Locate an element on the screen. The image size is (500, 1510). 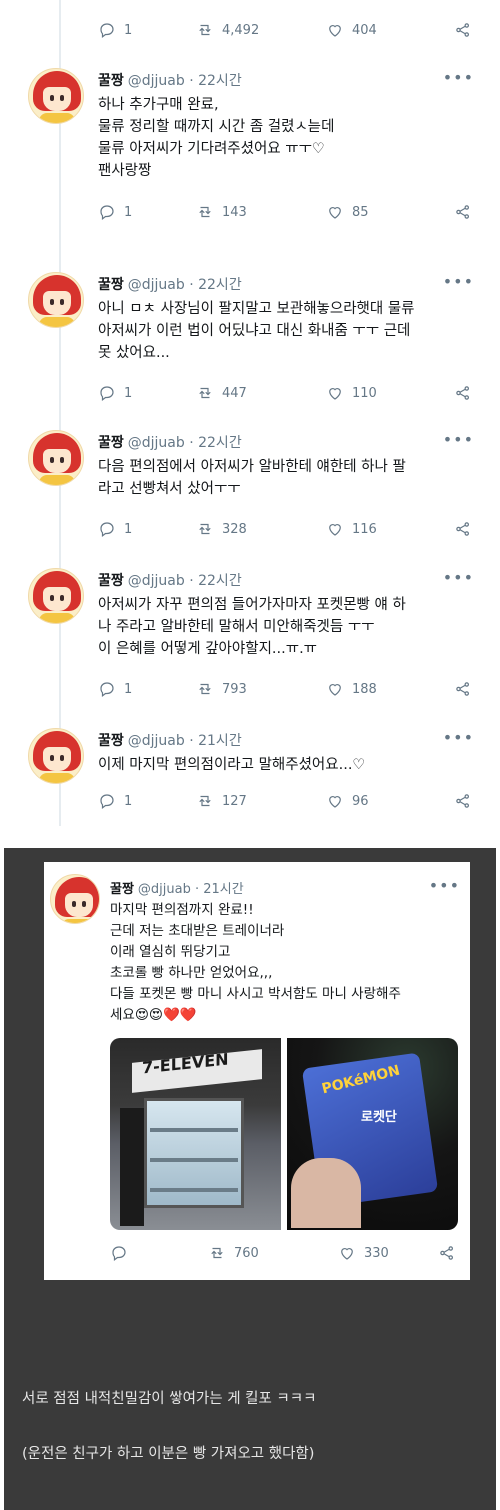
like-count: 404 is located at coordinates (364, 30).